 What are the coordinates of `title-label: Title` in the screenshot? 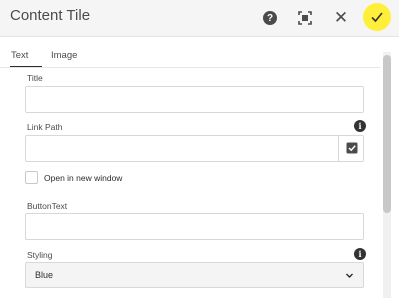 It's located at (35, 78).